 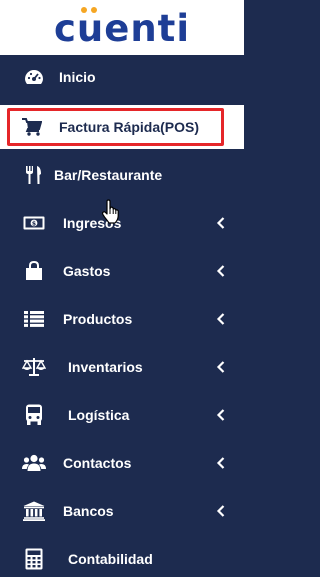 What do you see at coordinates (34, 319) in the screenshot?
I see `list-icon` at bounding box center [34, 319].